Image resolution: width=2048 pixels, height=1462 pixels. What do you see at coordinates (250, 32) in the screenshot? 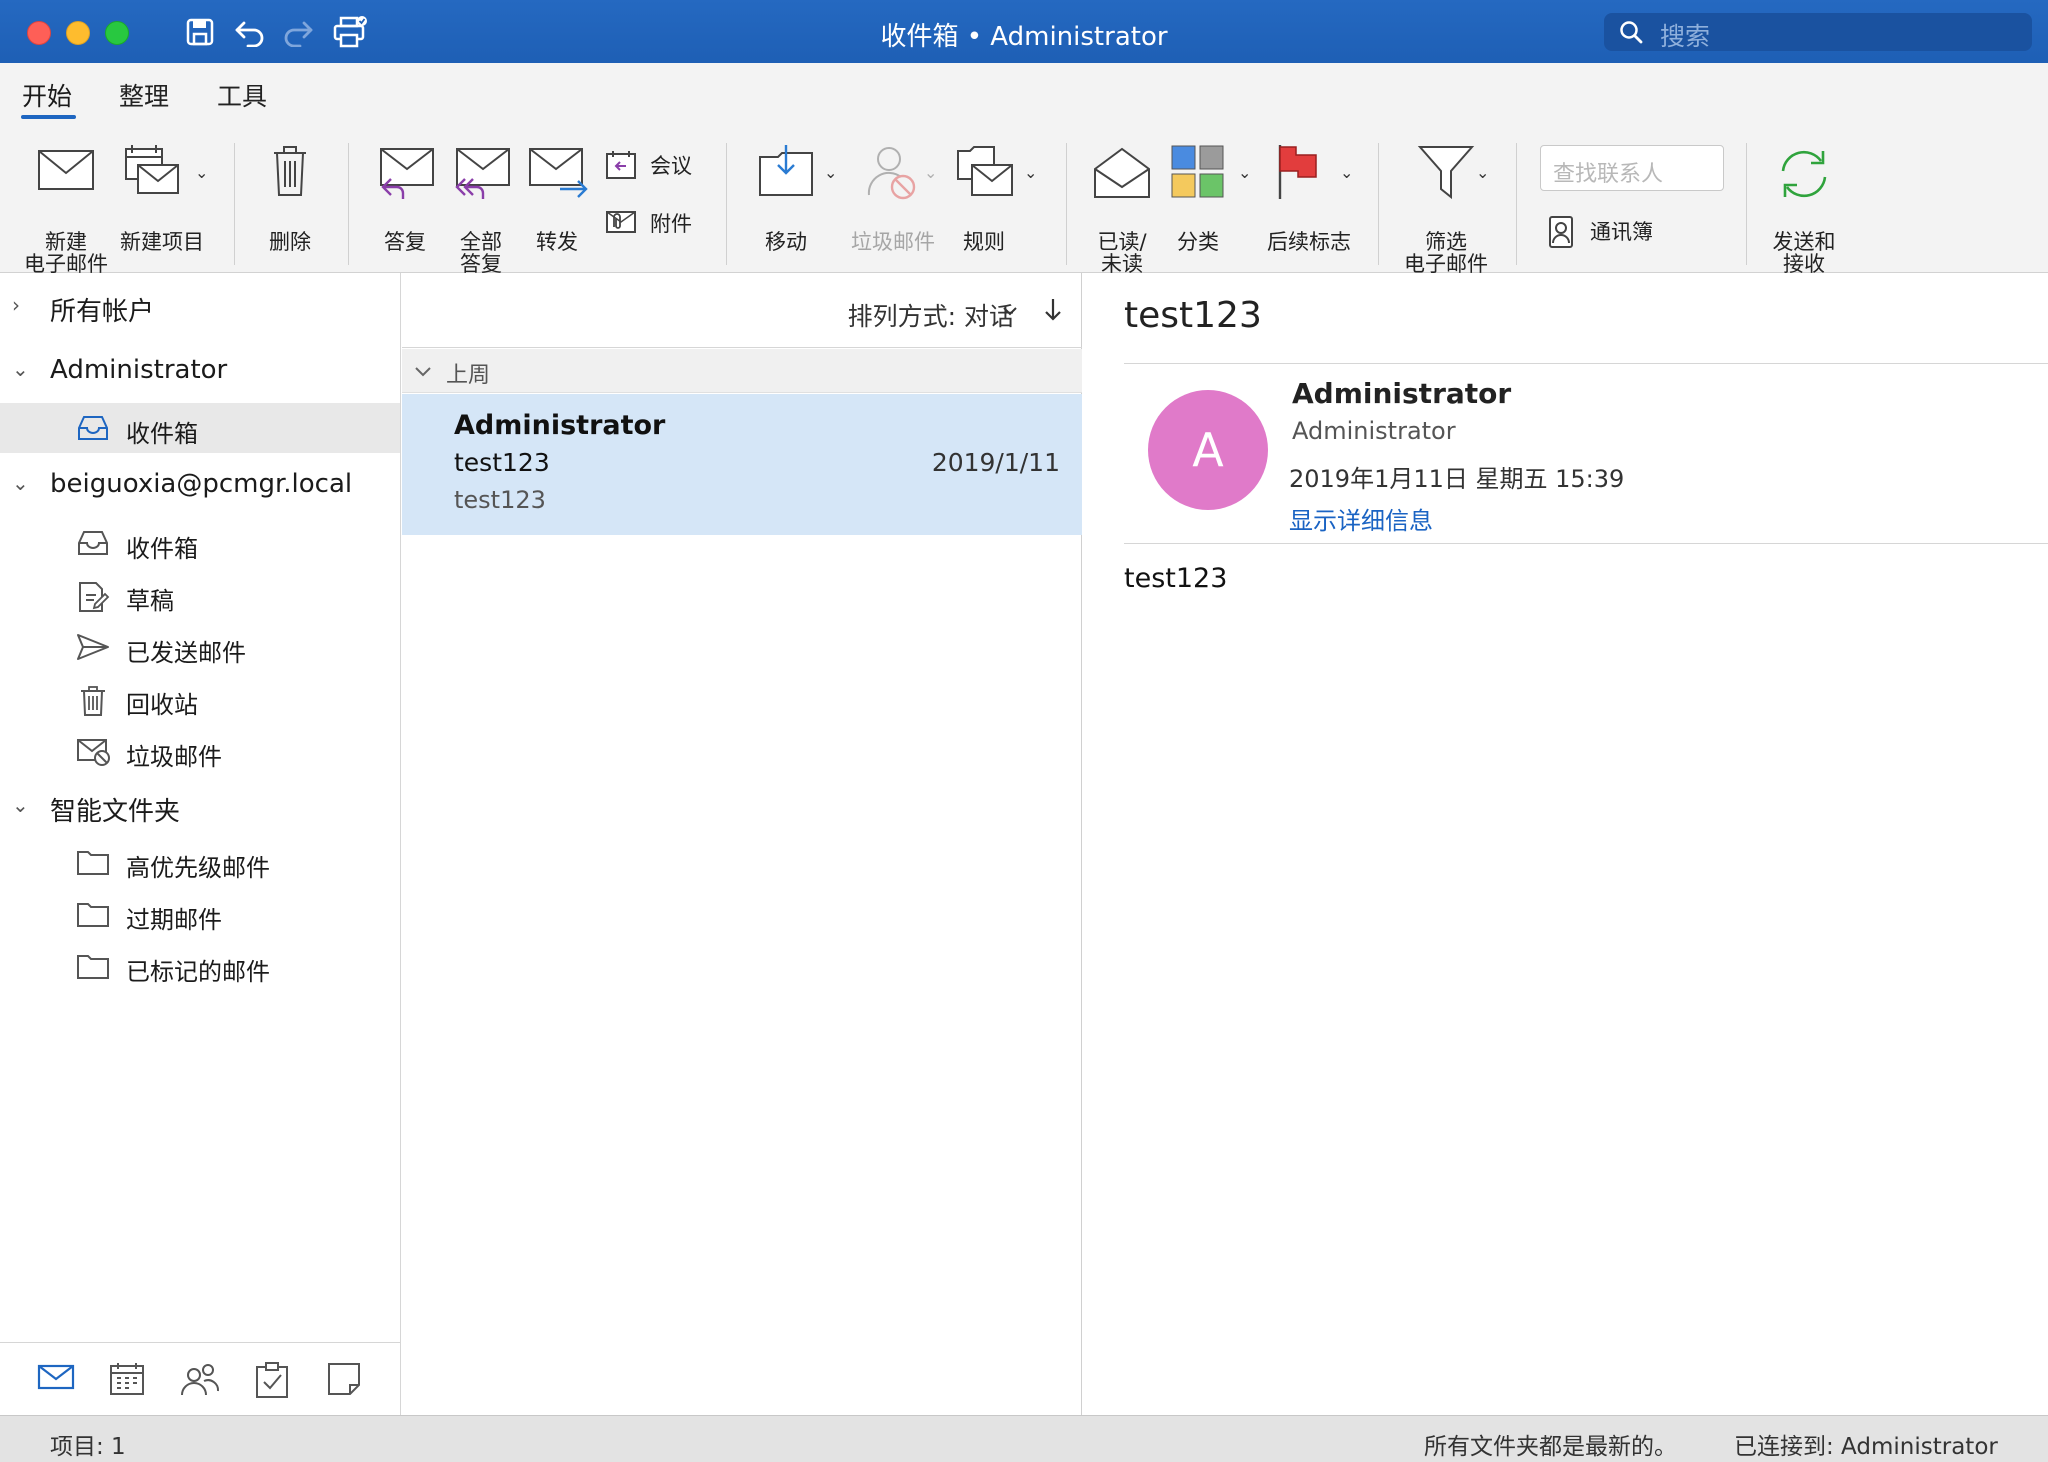
I see `undo-icon` at bounding box center [250, 32].